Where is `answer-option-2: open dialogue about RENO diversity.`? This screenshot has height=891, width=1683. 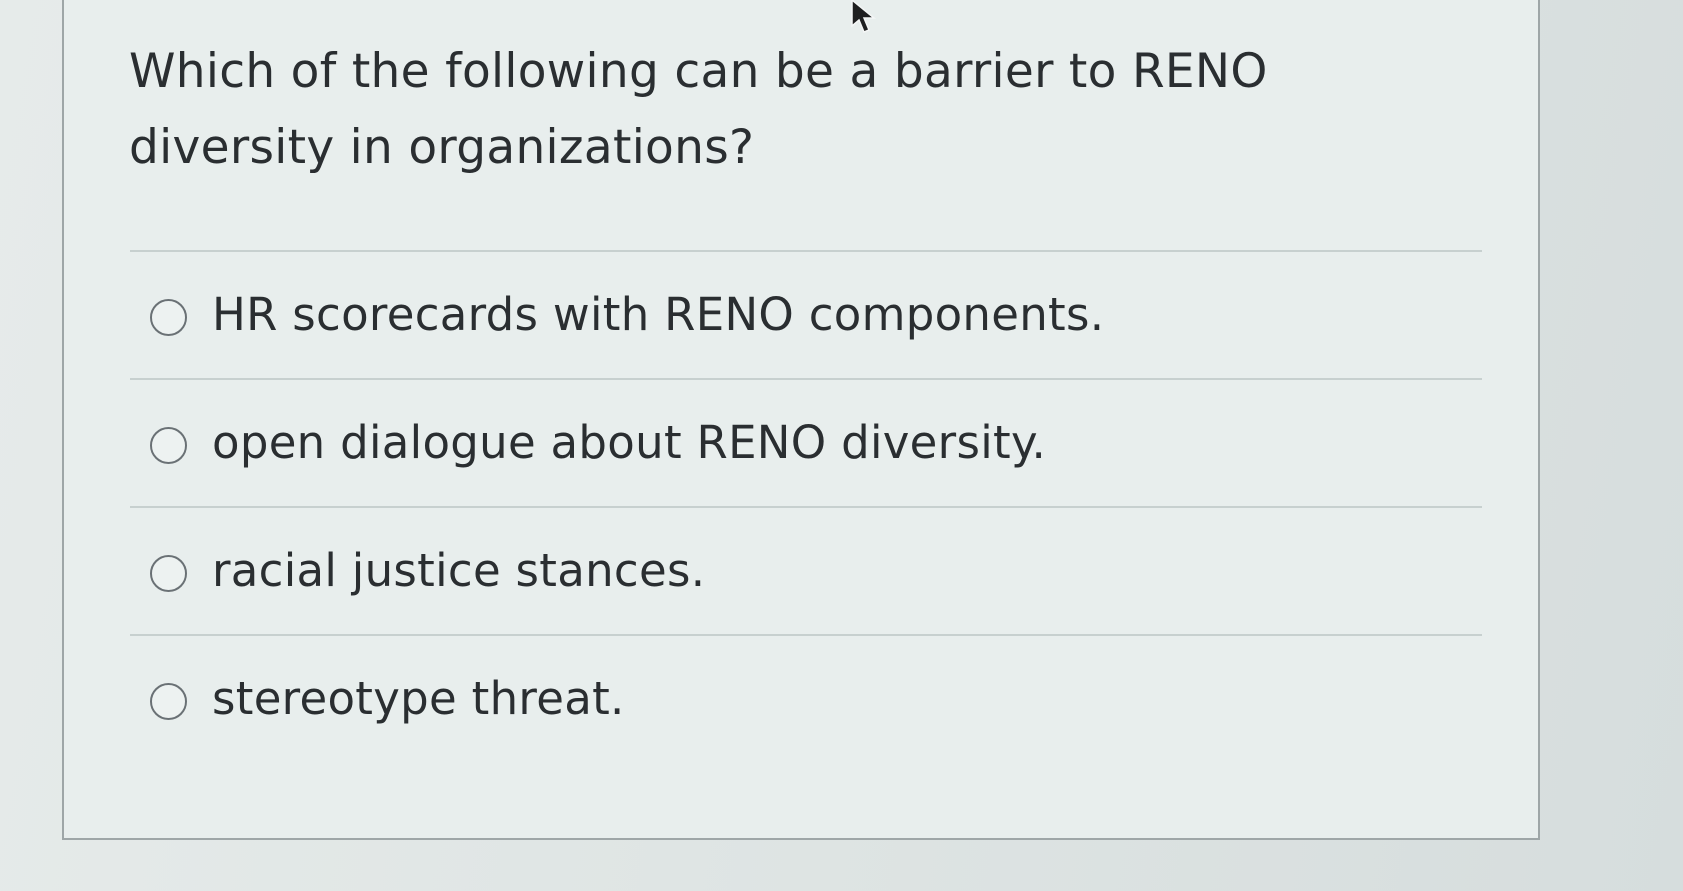 answer-option-2: open dialogue about RENO diversity. is located at coordinates (806, 442).